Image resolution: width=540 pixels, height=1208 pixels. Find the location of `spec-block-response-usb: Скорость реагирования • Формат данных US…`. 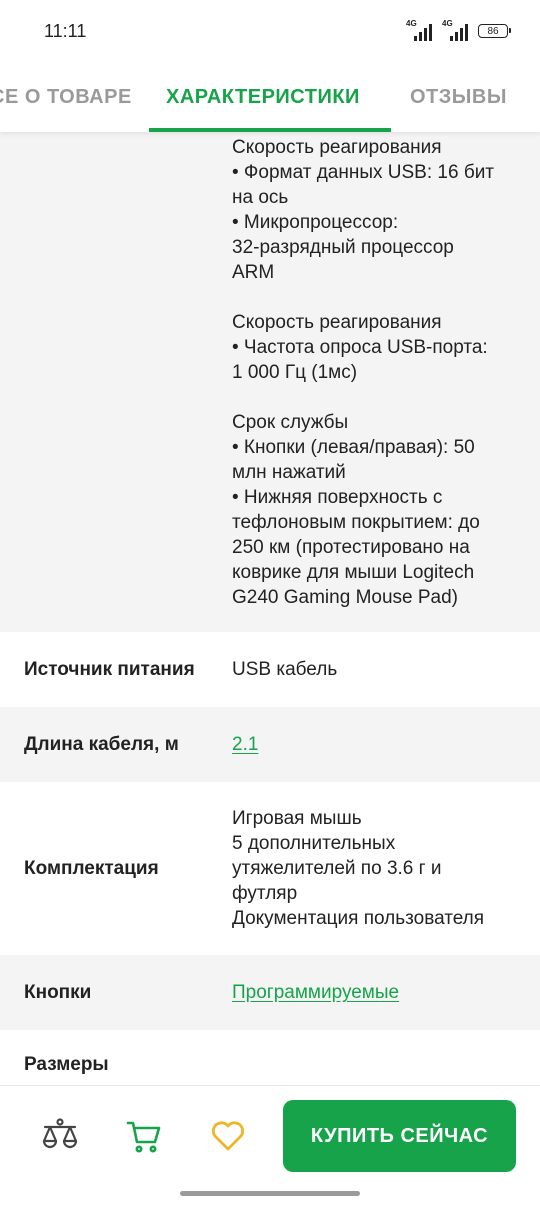

spec-block-response-usb: Скорость реагирования • Формат данных US… is located at coordinates (363, 210).